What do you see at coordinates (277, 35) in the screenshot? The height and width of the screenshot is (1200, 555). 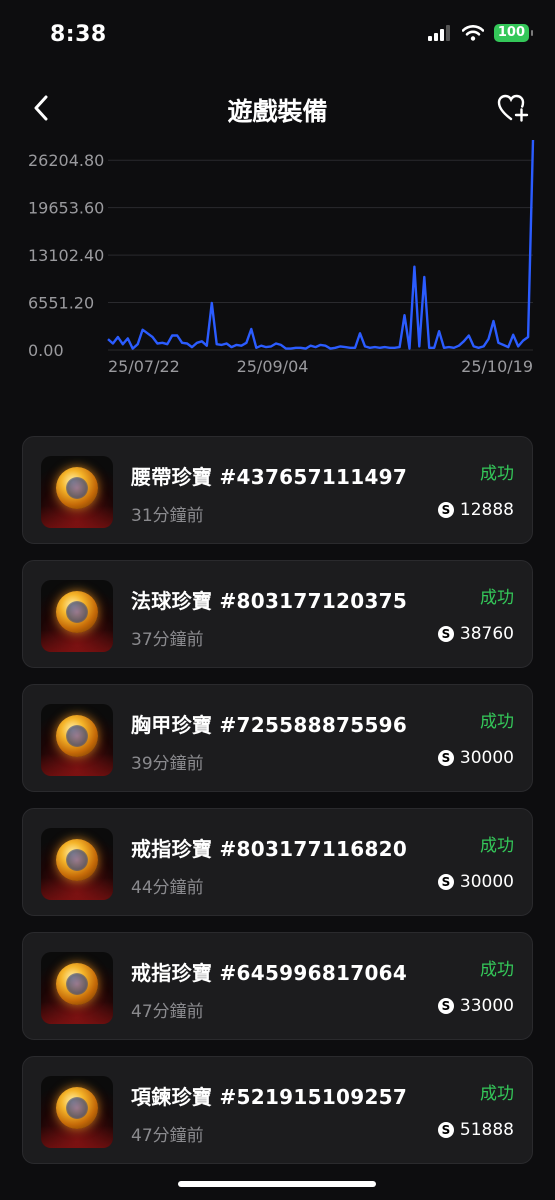 I see `status-bar: 8:38 100` at bounding box center [277, 35].